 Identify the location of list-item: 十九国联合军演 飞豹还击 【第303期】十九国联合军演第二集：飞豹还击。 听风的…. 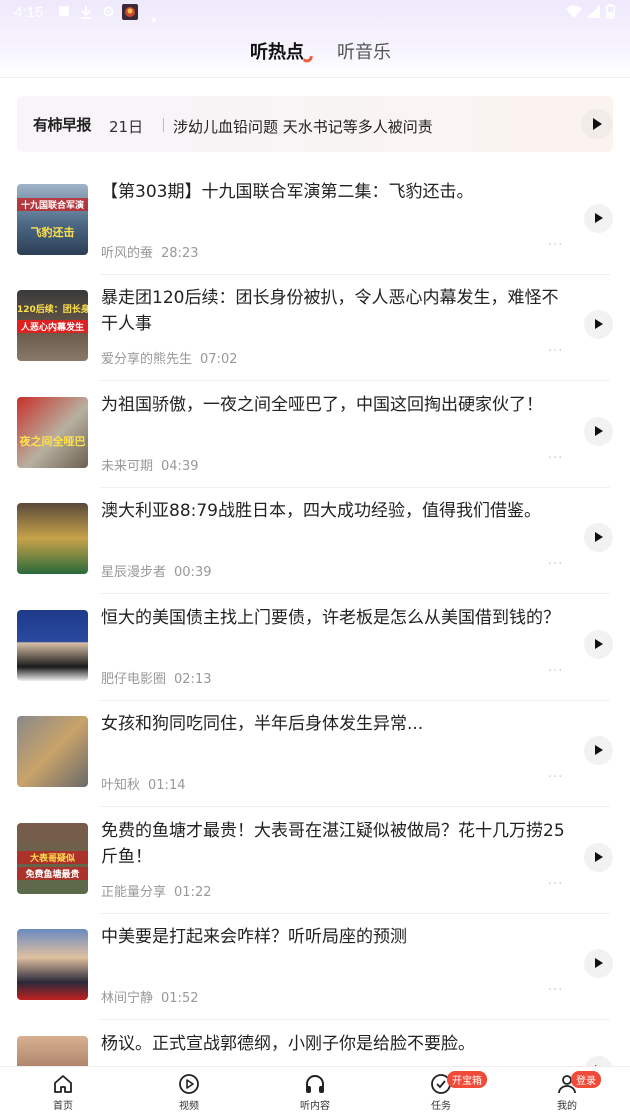
(315, 221).